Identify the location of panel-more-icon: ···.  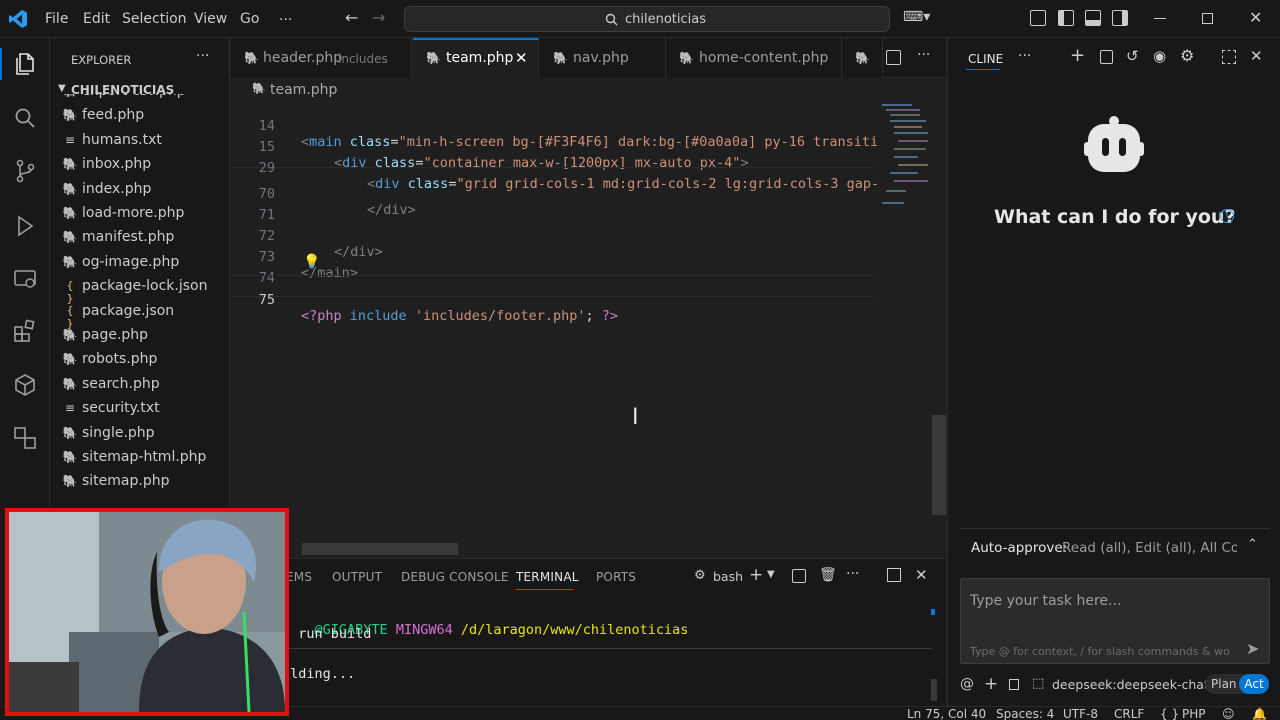
(852, 574).